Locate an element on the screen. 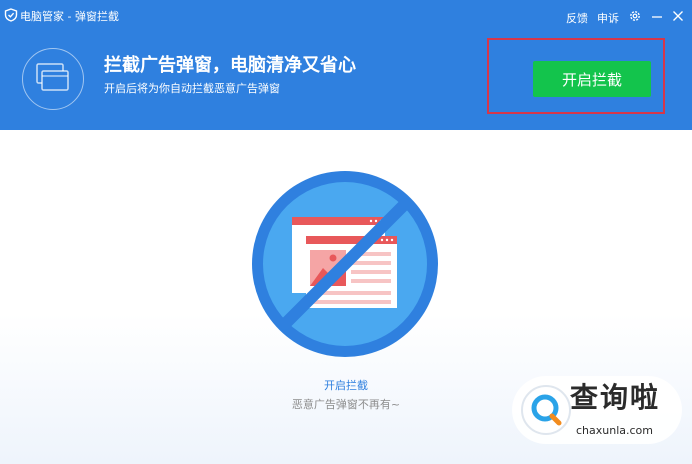  shield-icon is located at coordinates (11, 15).